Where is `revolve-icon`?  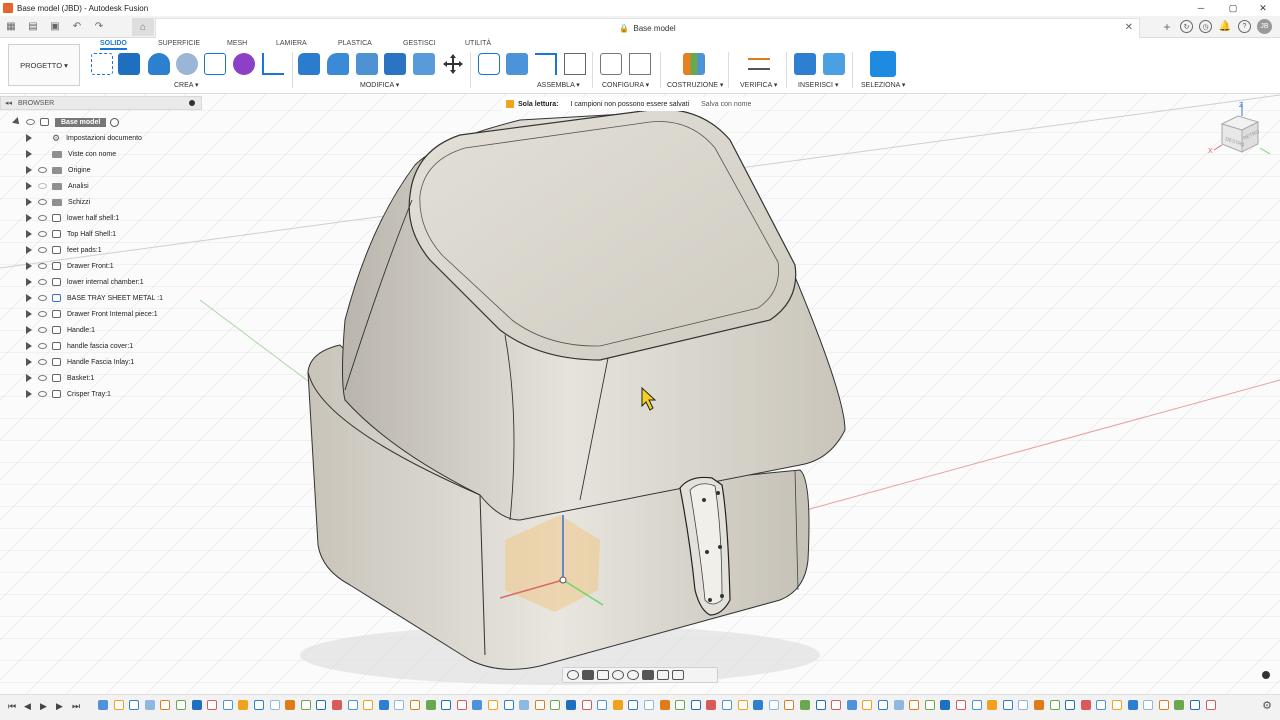 revolve-icon is located at coordinates (159, 64).